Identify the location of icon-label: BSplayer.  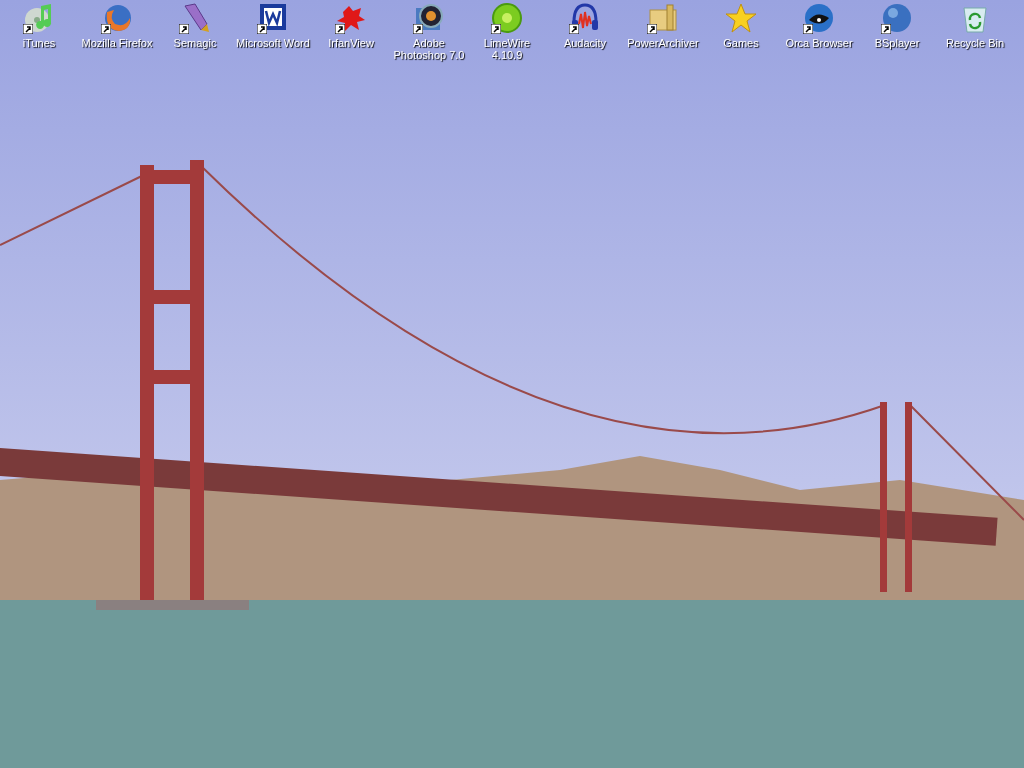
(897, 43).